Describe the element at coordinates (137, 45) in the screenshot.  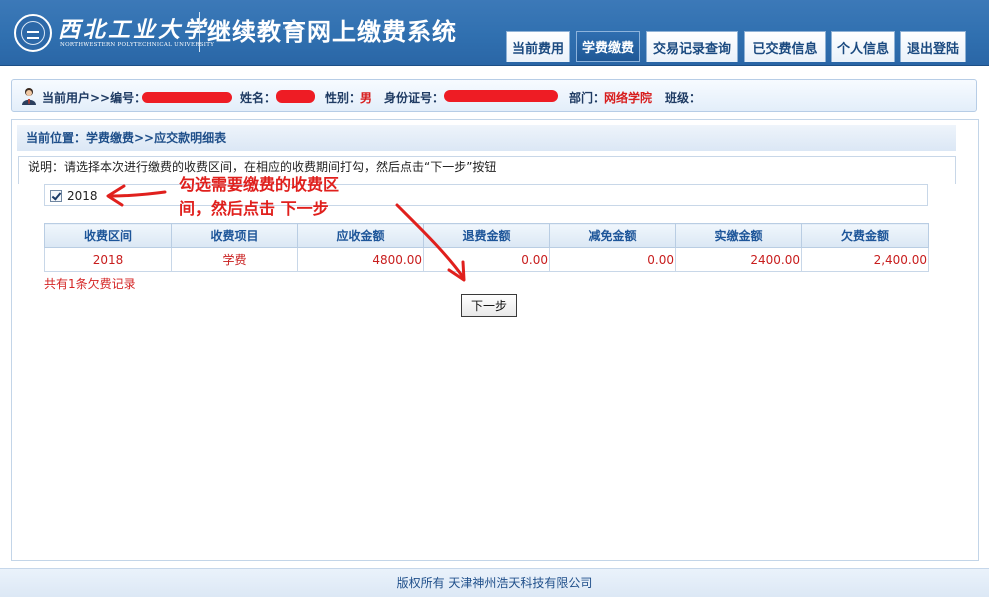
I see `university-name-en: NORTHWESTERN POLYTECHNICAL UNIVERSITY` at that location.